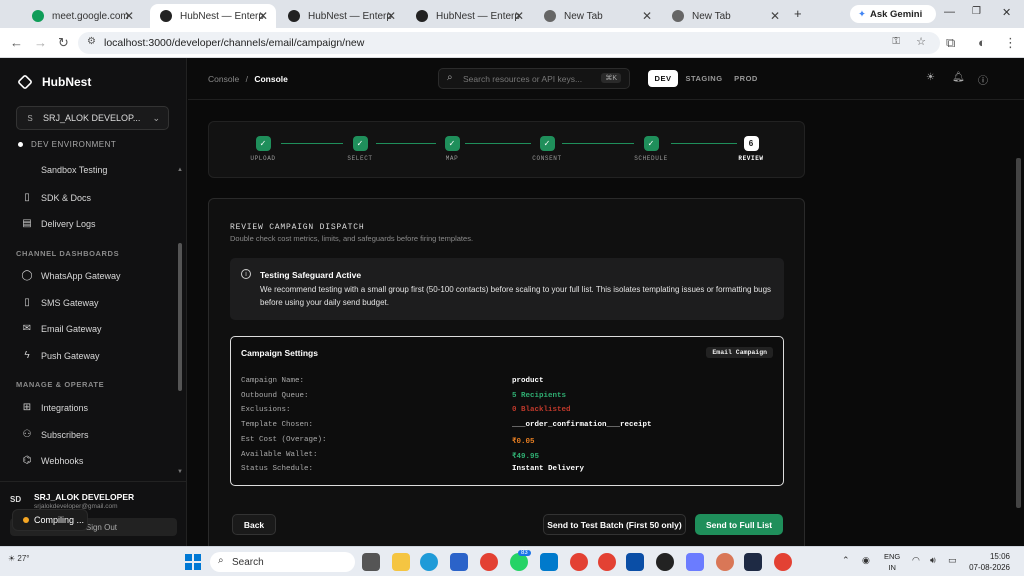  What do you see at coordinates (916, 560) in the screenshot?
I see `wifi-icon: ◠` at bounding box center [916, 560].